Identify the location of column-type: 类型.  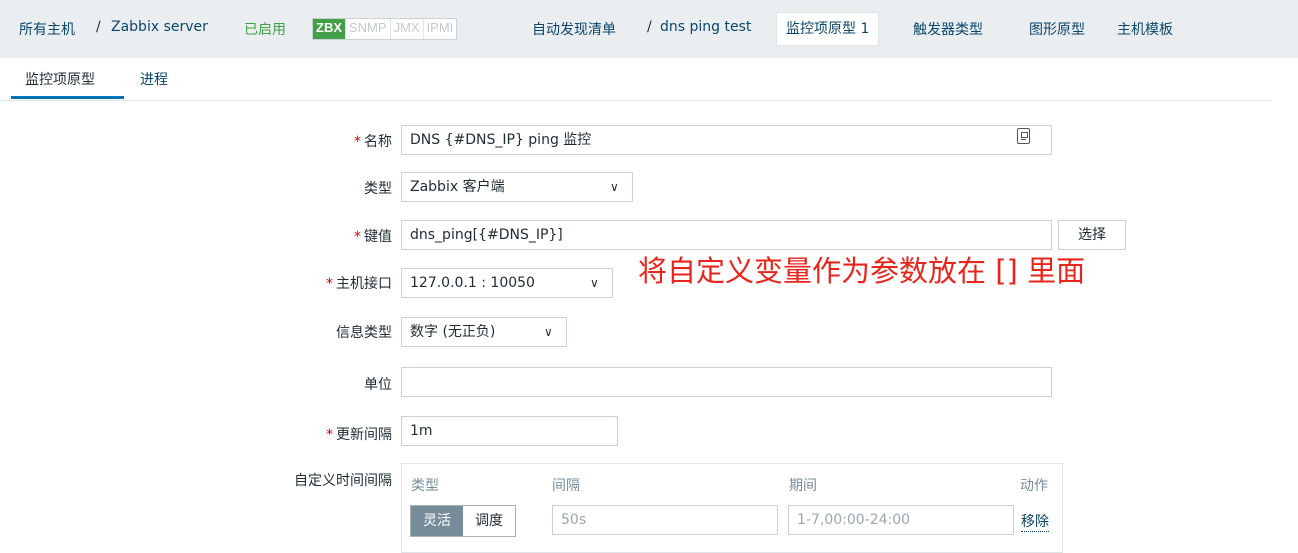
(425, 486).